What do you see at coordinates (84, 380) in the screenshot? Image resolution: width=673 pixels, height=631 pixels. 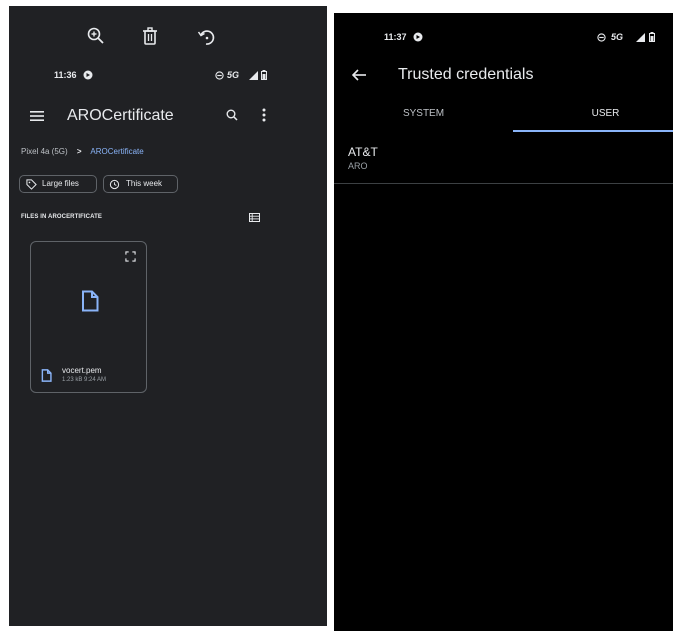 I see `file-meta: 1.23 kB 9:24 AM` at bounding box center [84, 380].